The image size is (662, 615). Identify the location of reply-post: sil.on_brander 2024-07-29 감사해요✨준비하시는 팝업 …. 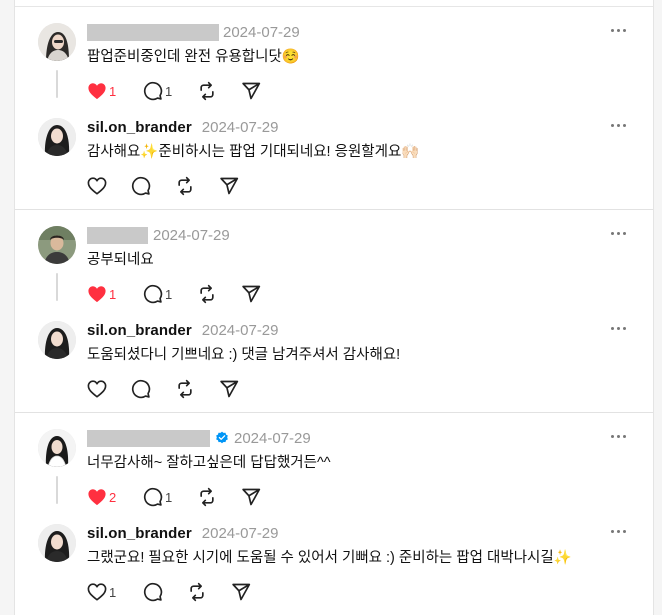
(334, 150).